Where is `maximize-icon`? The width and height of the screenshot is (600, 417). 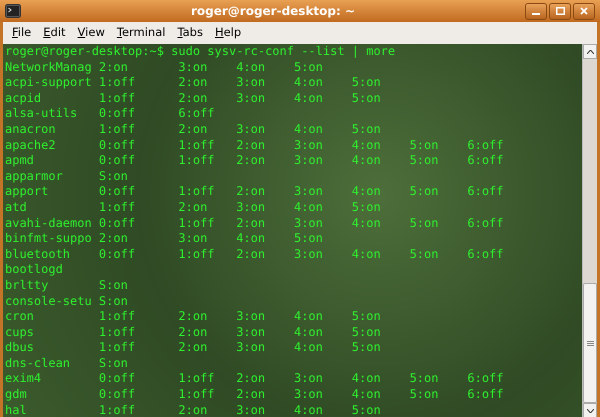
maximize-icon is located at coordinates (560, 11).